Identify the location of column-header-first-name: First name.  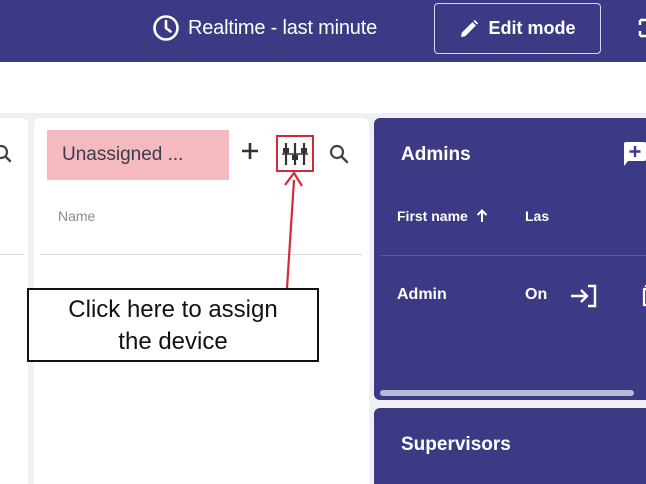
(442, 216).